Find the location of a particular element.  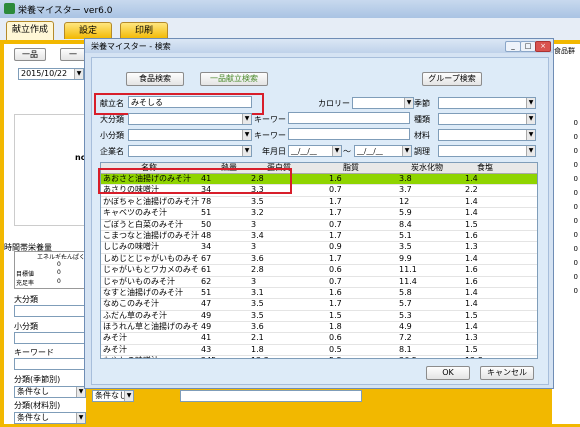

col-salt: 食塩 is located at coordinates (485, 168).